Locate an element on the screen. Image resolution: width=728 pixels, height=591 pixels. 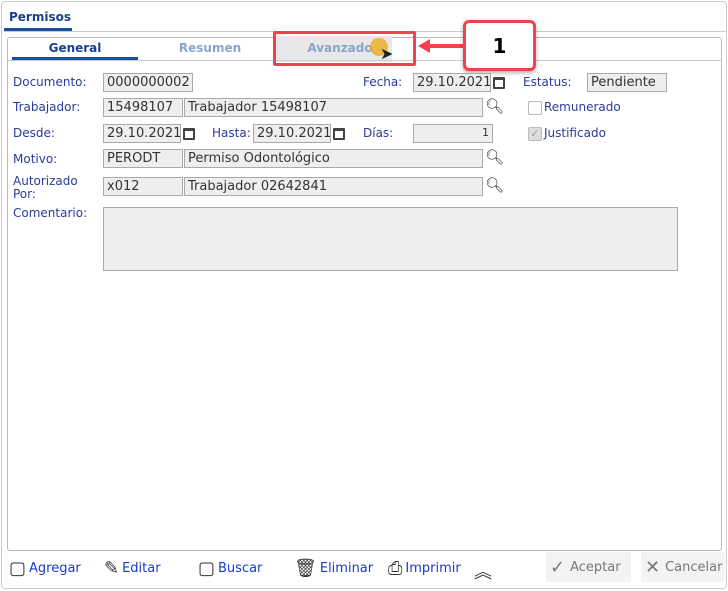
eliminar-button: 🗑︎ Eliminar is located at coordinates (333, 568).